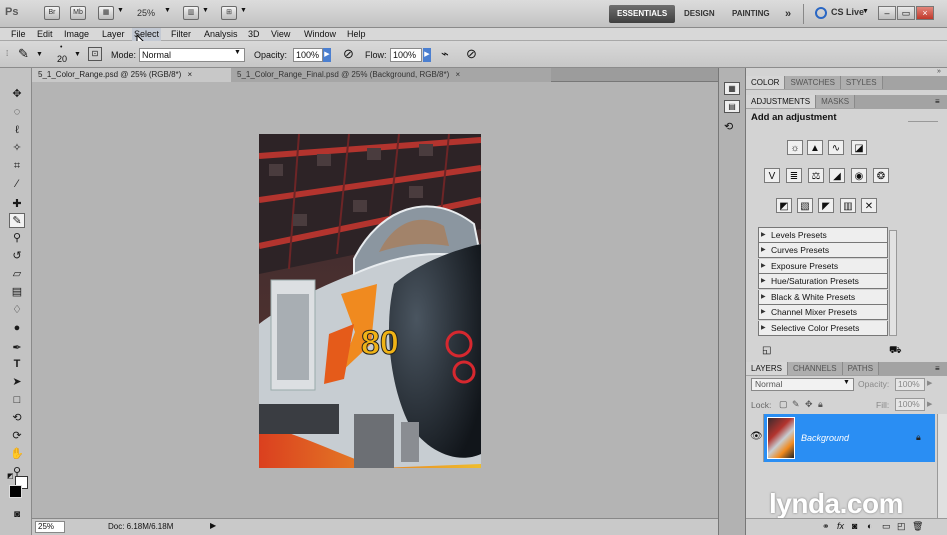 The width and height of the screenshot is (947, 535). Describe the element at coordinates (406, 55) in the screenshot. I see `flow-input: 100%` at that location.